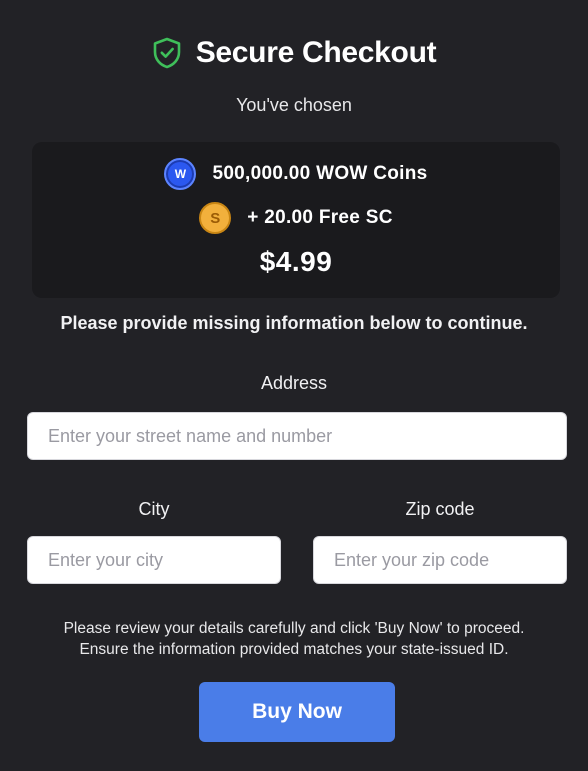 The width and height of the screenshot is (588, 771). What do you see at coordinates (297, 712) in the screenshot?
I see `buy-now-button: Buy Now` at bounding box center [297, 712].